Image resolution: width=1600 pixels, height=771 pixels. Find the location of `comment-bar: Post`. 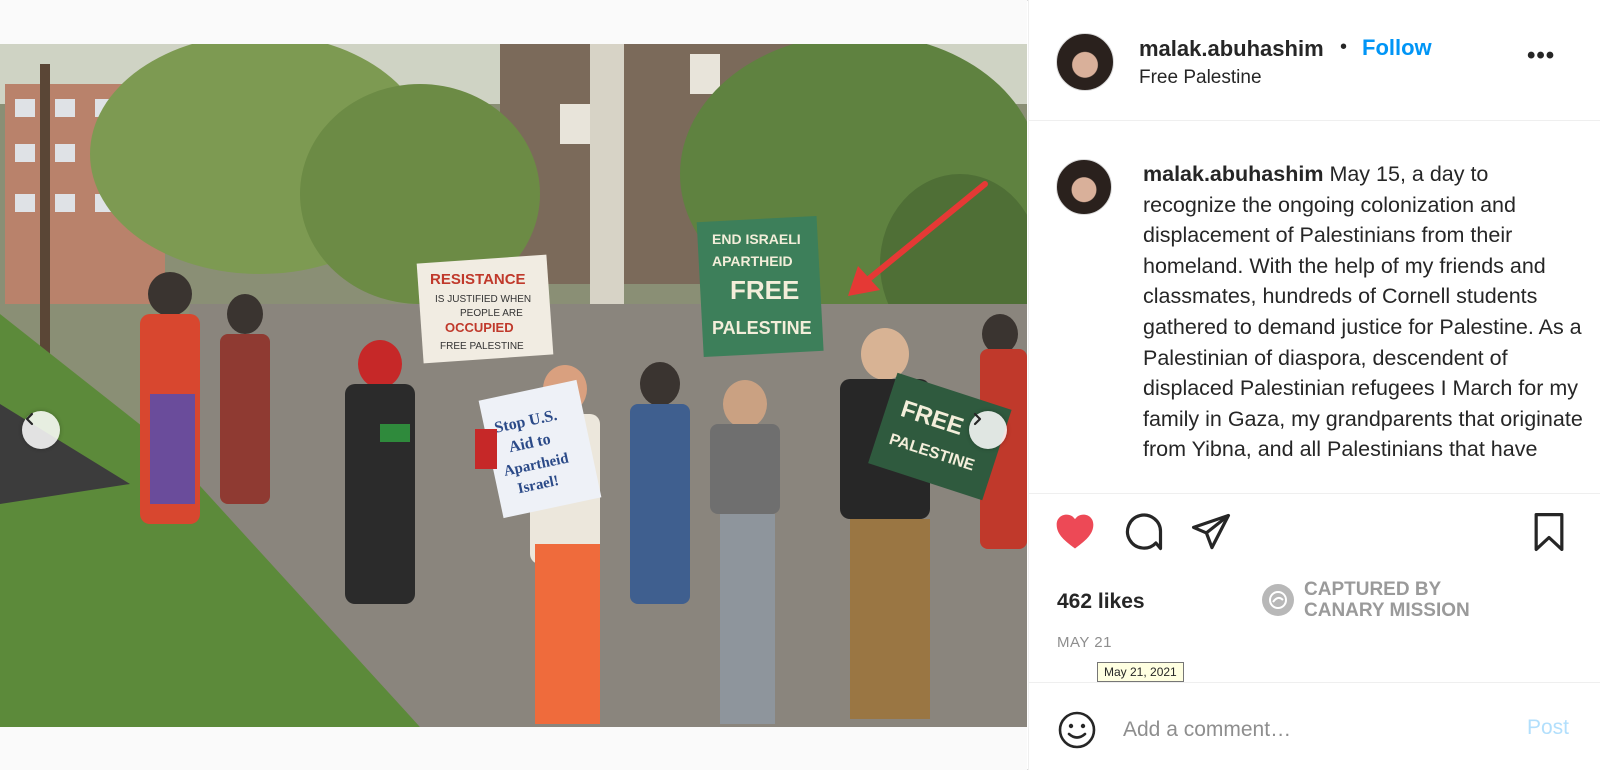

comment-bar: Post is located at coordinates (1314, 726).